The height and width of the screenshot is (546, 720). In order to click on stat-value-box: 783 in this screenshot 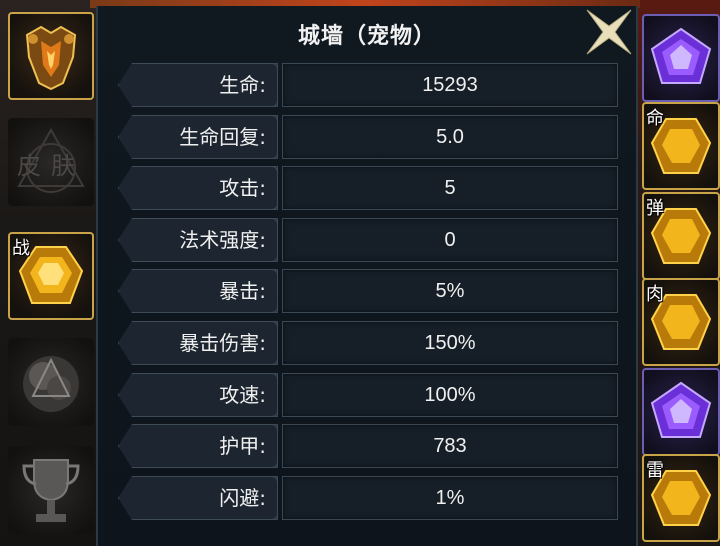, I will do `click(450, 446)`.